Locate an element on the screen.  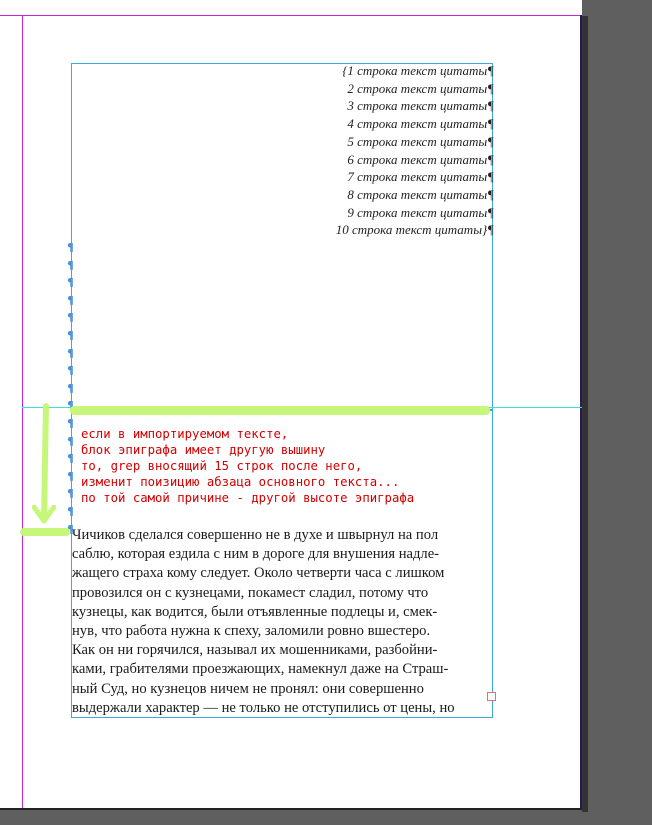
annotation-line: то, grep вносящий 15 строк после него, is located at coordinates (222, 466).